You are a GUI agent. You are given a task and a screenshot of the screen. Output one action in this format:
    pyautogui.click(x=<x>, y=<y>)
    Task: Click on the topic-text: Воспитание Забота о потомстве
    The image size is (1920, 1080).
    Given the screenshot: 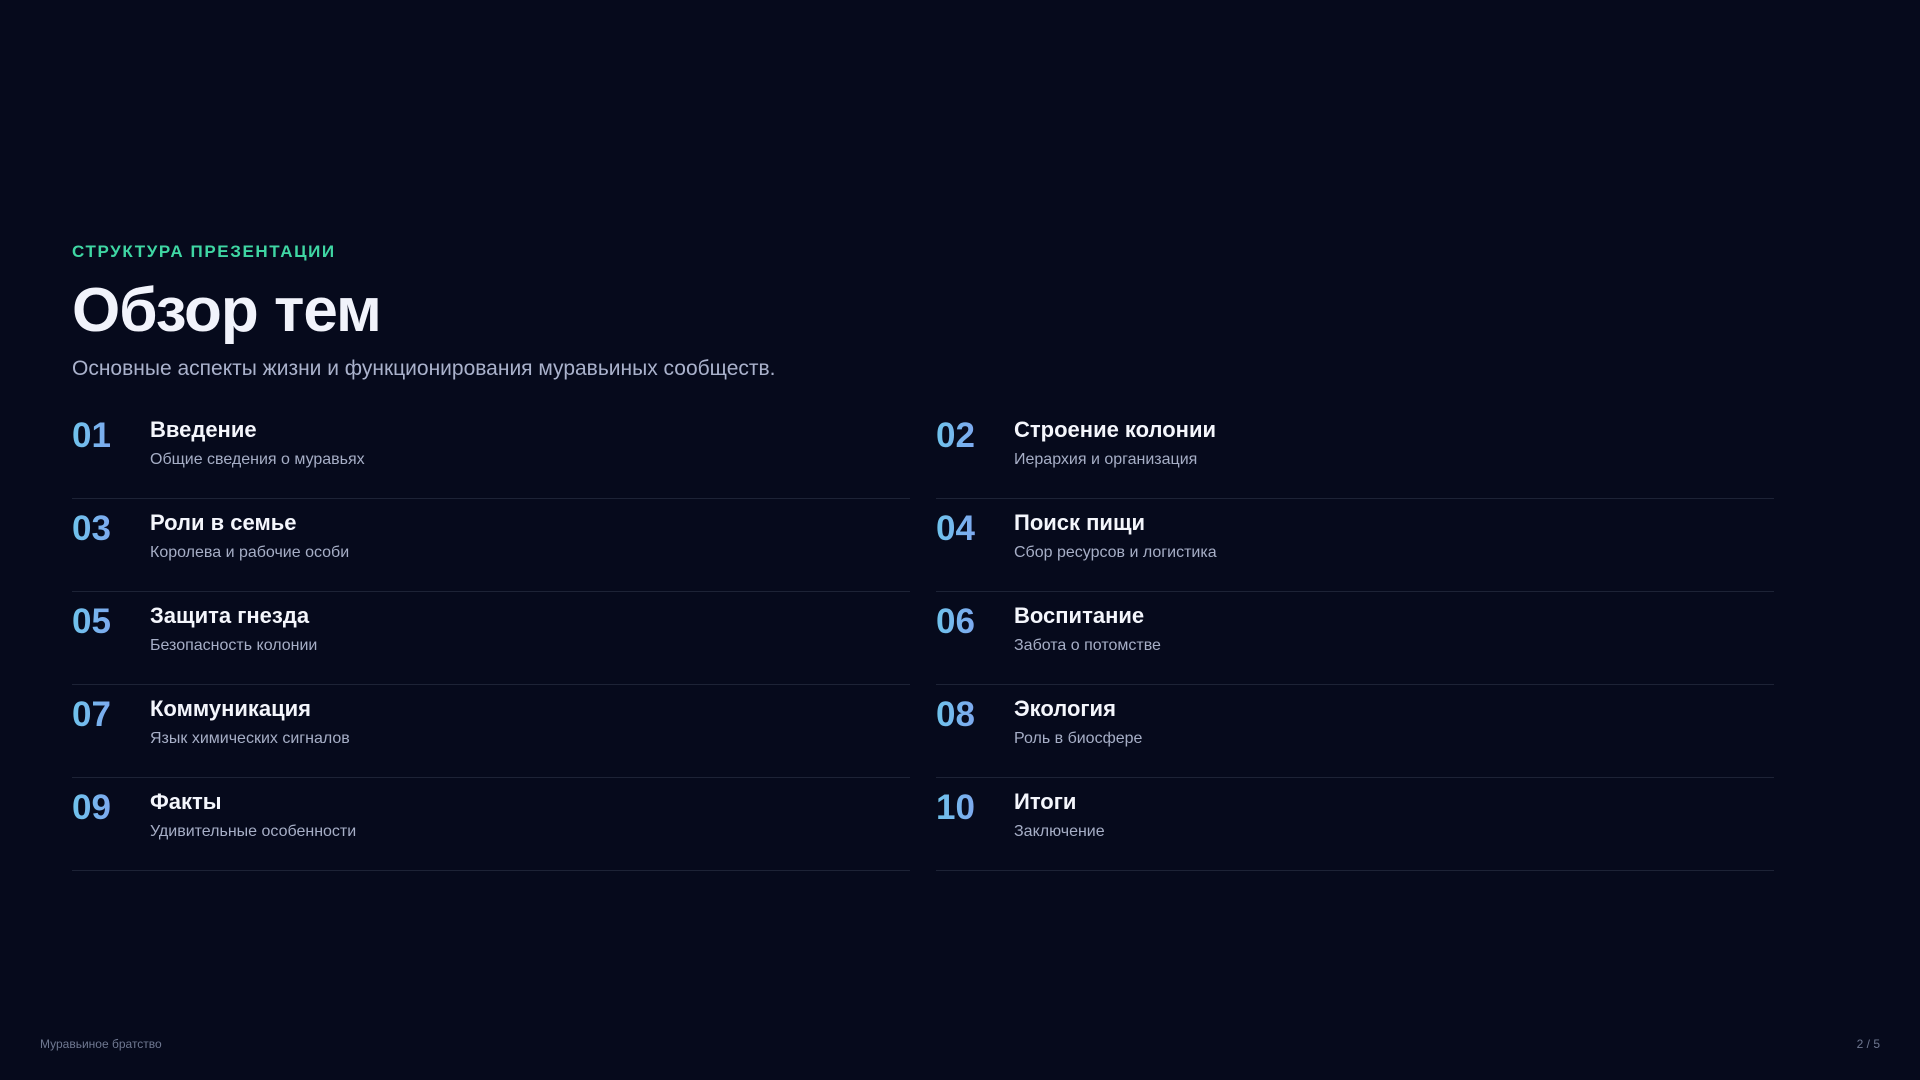 What is the action you would take?
    pyautogui.click(x=1087, y=629)
    